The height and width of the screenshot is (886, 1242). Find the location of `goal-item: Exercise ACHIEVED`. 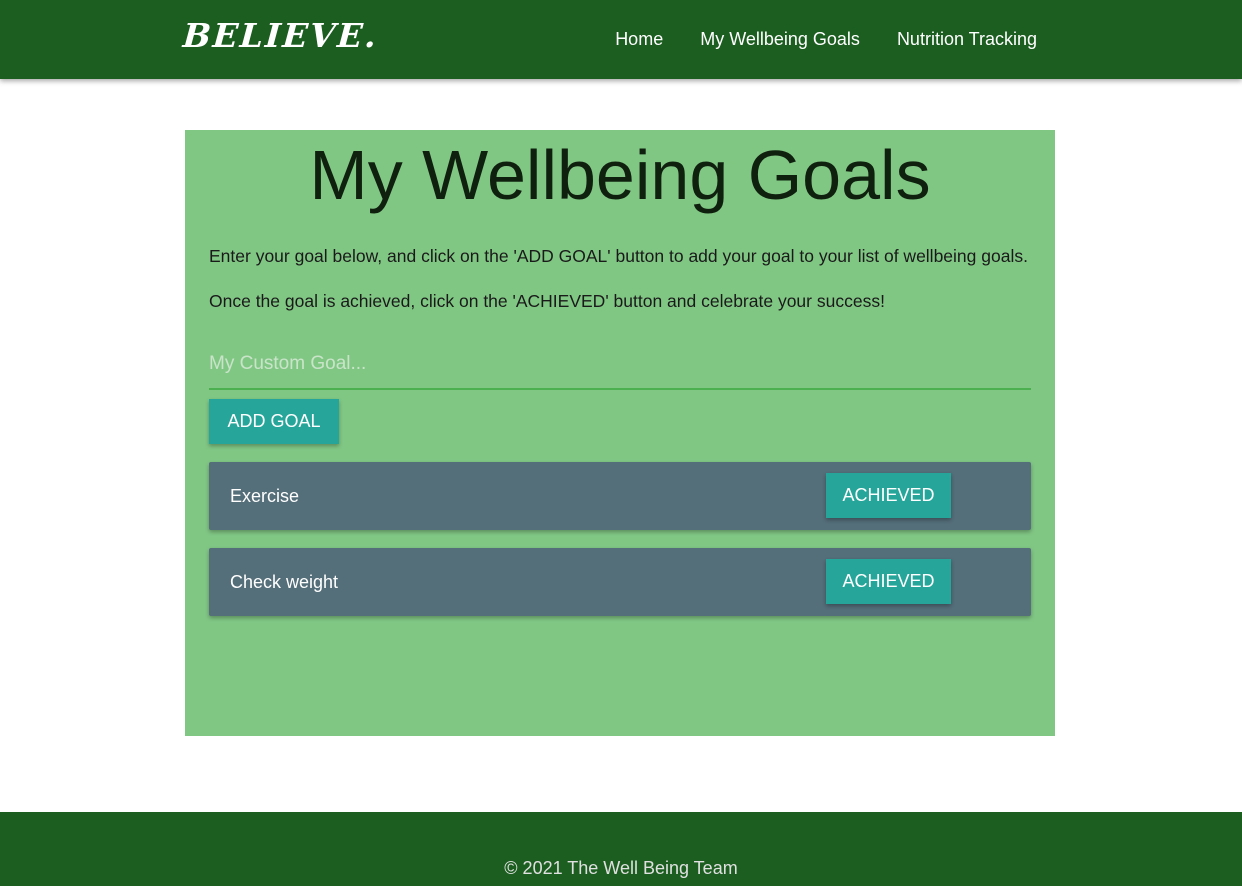

goal-item: Exercise ACHIEVED is located at coordinates (620, 495).